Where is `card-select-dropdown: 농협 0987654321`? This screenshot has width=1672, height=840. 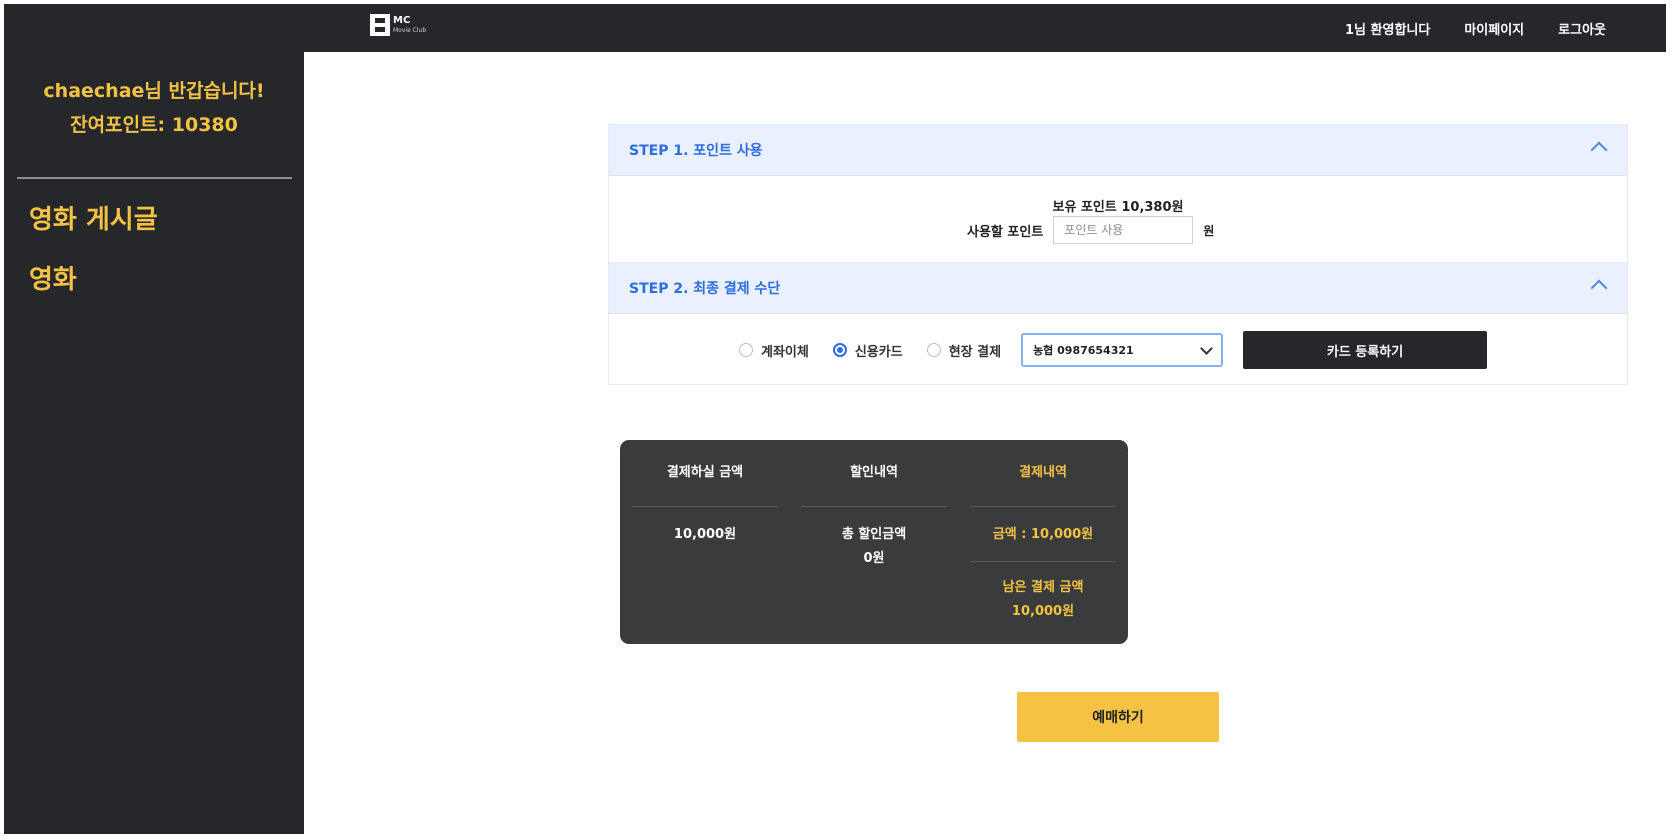 card-select-dropdown: 농협 0987654321 is located at coordinates (1122, 350).